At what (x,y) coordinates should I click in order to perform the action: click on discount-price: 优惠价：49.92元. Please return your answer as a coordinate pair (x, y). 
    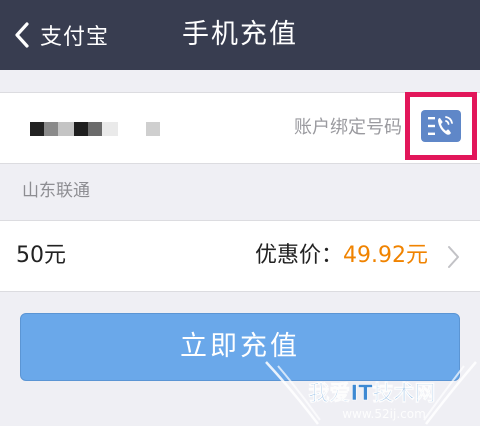
    Looking at the image, I should click on (341, 256).